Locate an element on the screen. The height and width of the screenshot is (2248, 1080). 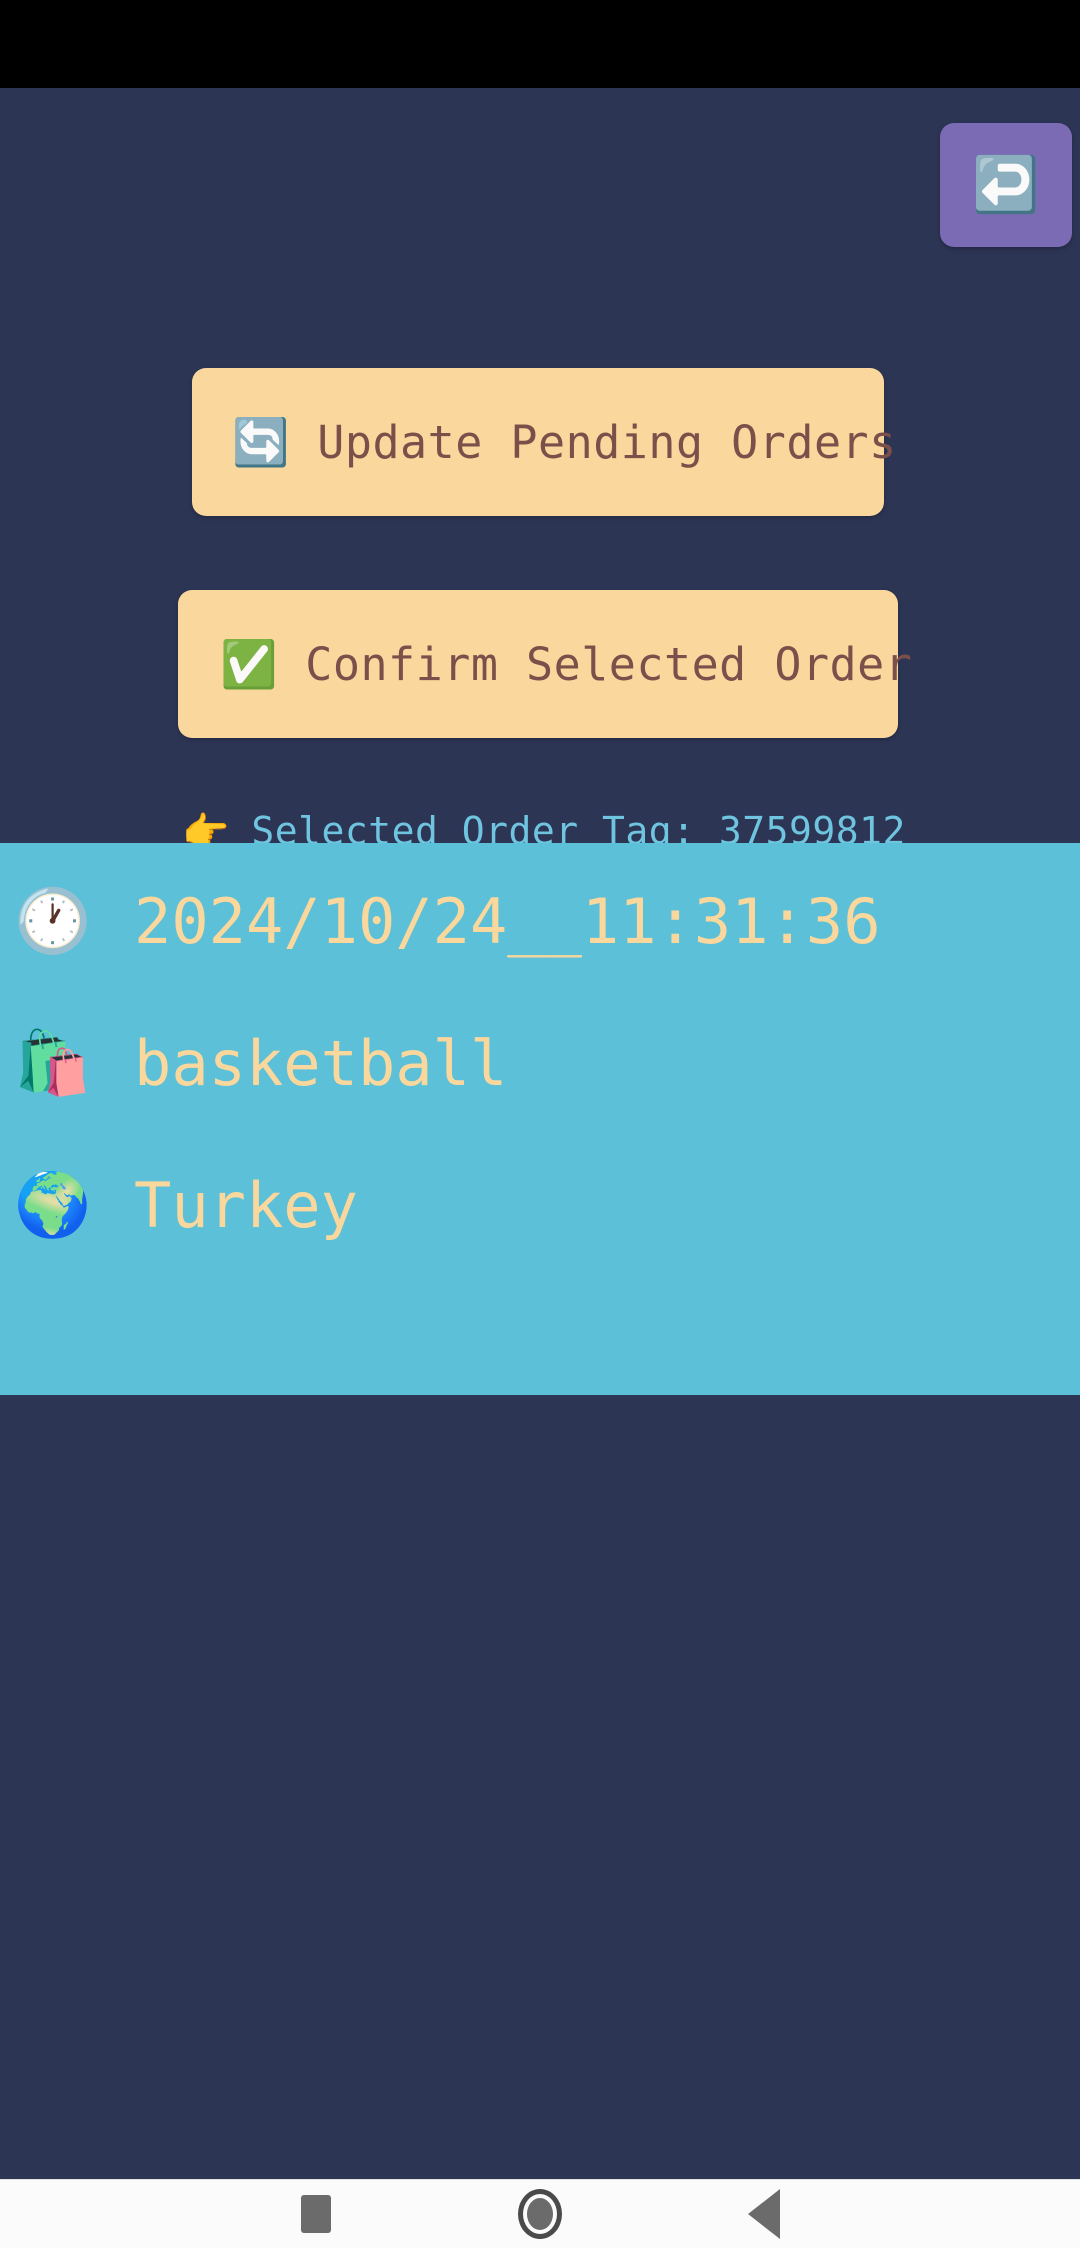
info-row-country: 🌍 Turkey is located at coordinates (540, 1205).